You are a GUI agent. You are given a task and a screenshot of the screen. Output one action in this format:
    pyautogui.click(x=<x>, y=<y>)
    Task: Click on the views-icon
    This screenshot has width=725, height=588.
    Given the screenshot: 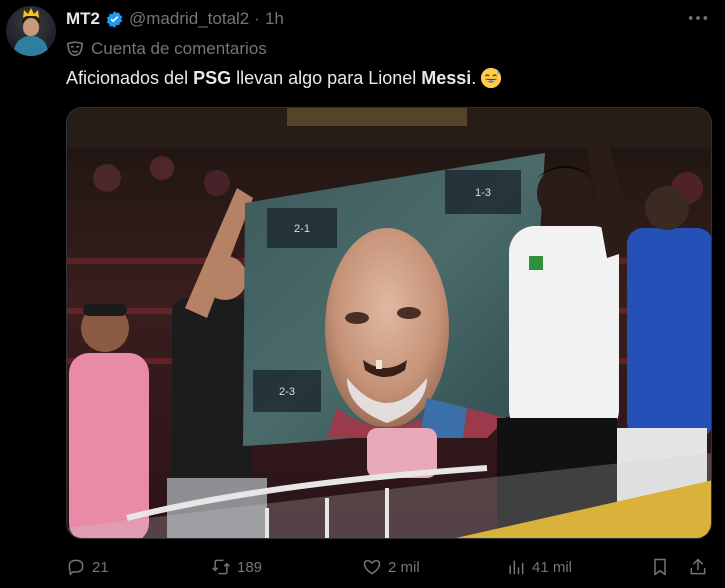 What is the action you would take?
    pyautogui.click(x=516, y=567)
    